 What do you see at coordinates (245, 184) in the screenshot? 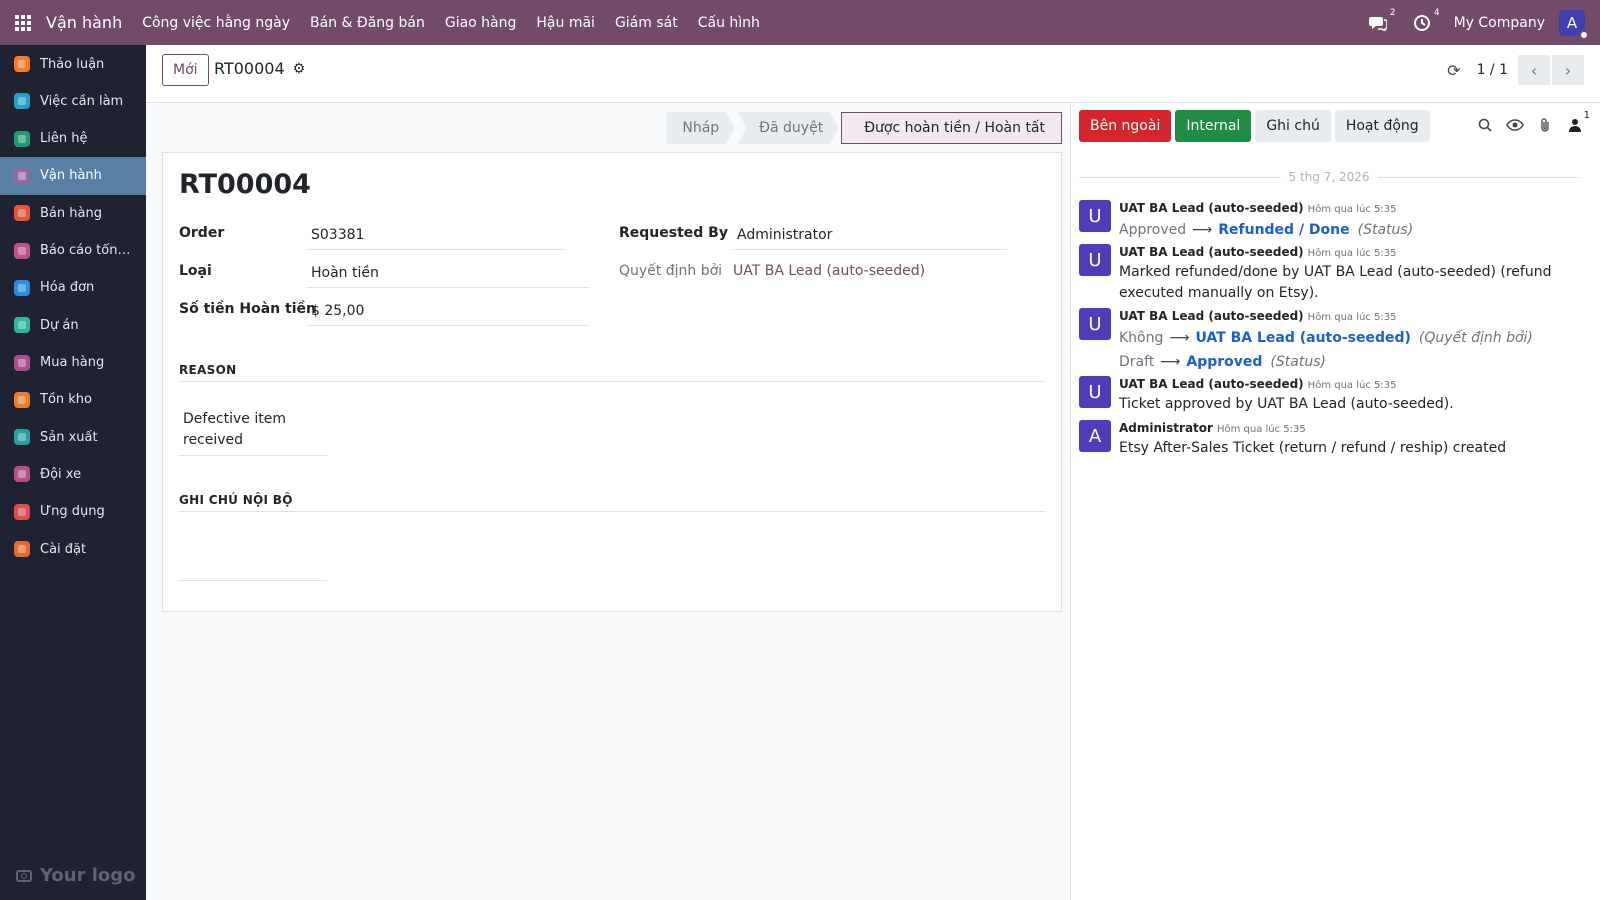
I see `record-title: RT00004` at bounding box center [245, 184].